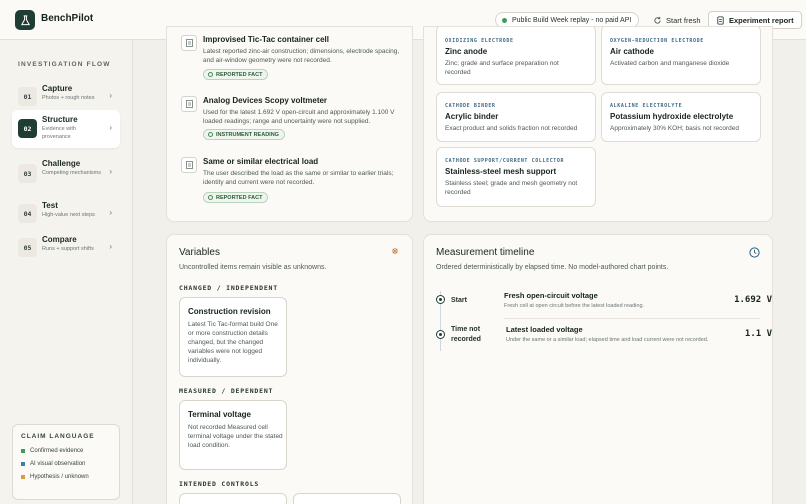  I want to click on step-number: 03, so click(27, 173).